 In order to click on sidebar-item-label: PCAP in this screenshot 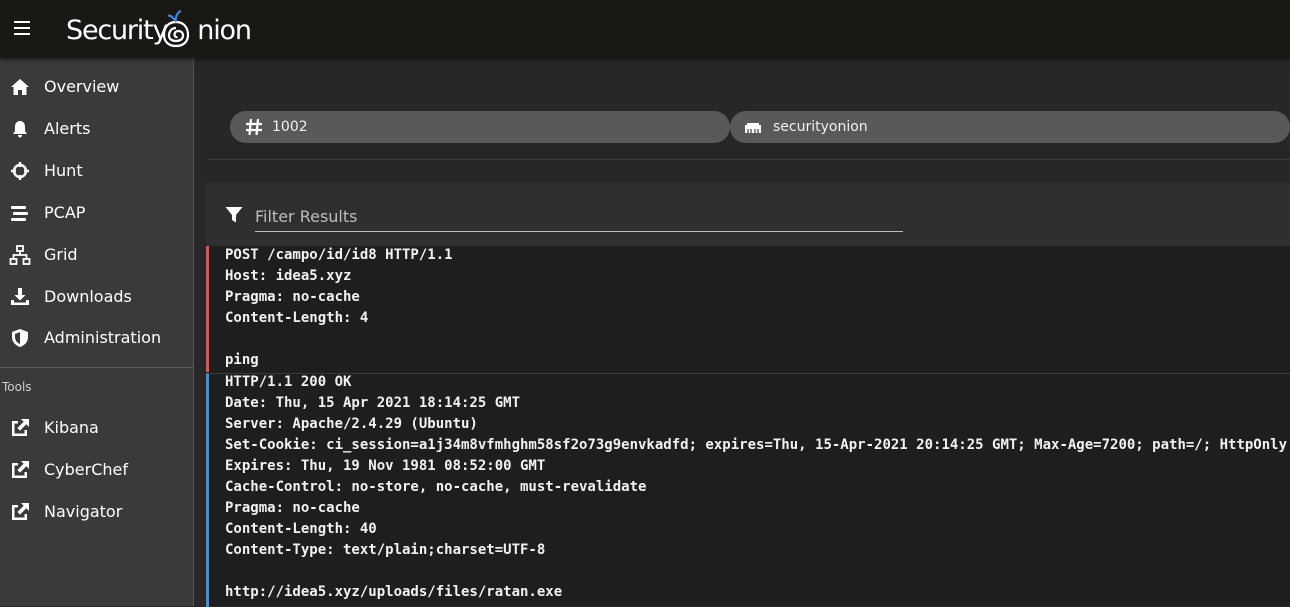, I will do `click(65, 212)`.